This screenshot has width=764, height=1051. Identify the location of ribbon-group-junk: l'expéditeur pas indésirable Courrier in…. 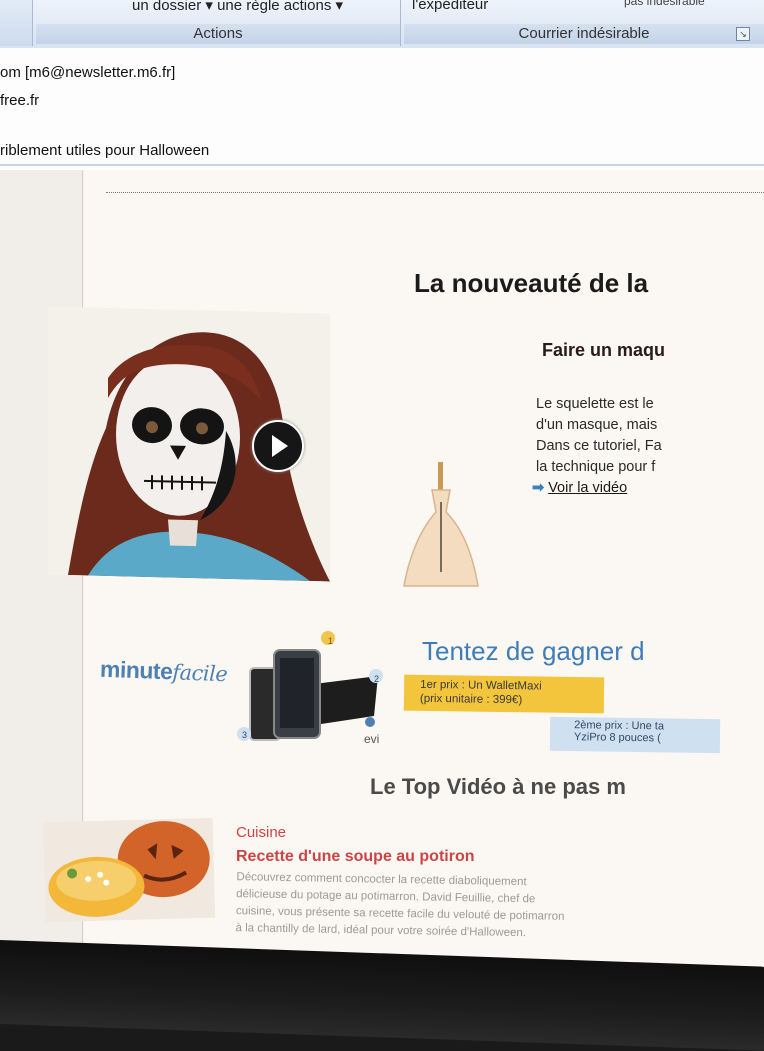
(584, 23).